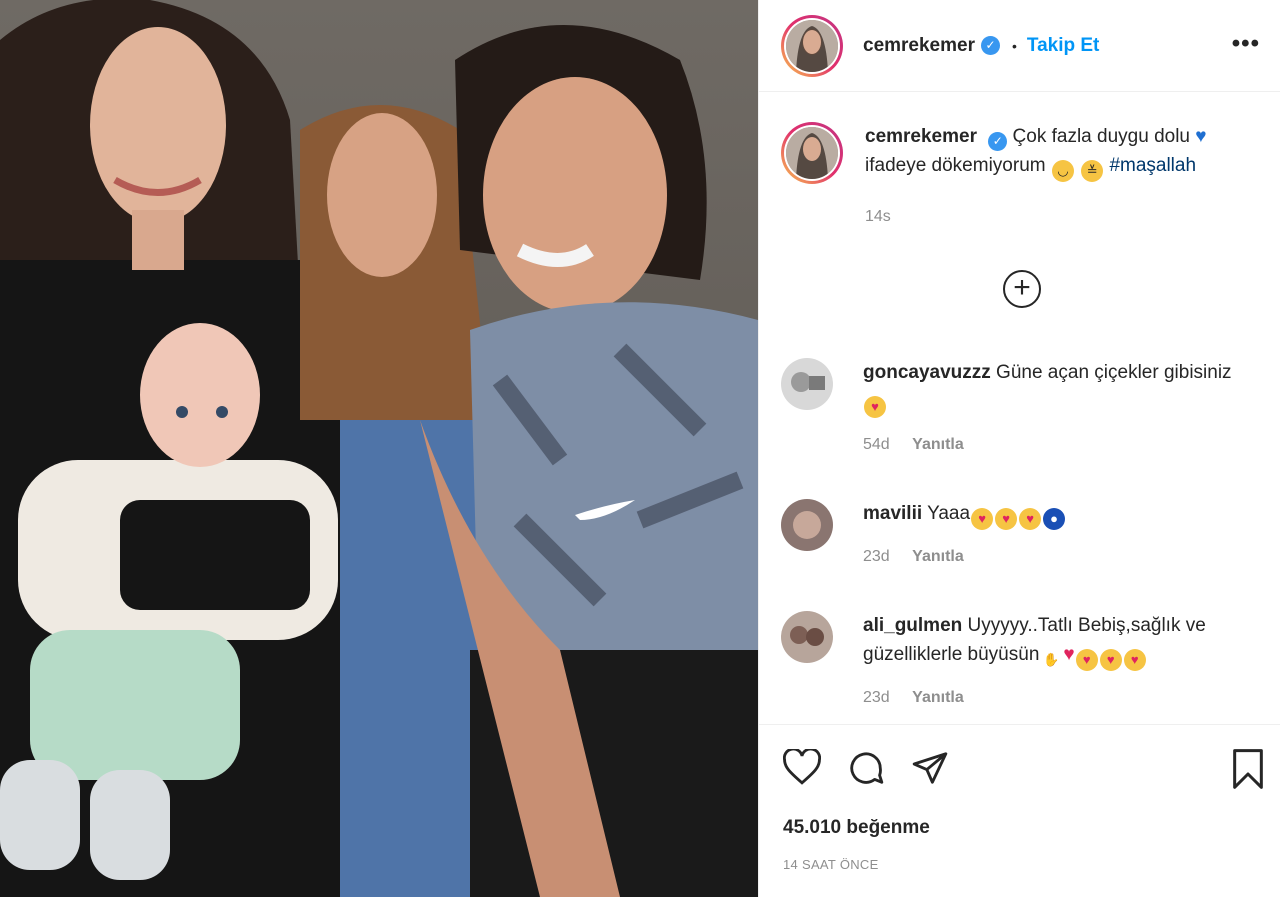 Image resolution: width=1280 pixels, height=897 pixels. I want to click on heart-icon, so click(802, 767).